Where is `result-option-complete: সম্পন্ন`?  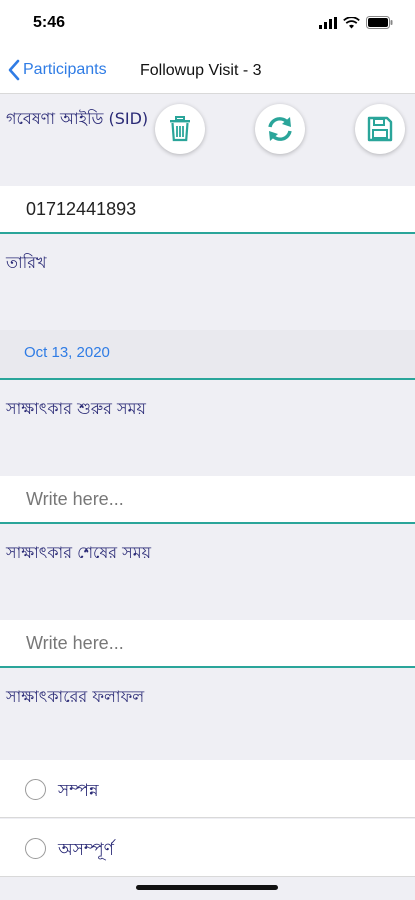 result-option-complete: সম্পন্ন is located at coordinates (207, 789).